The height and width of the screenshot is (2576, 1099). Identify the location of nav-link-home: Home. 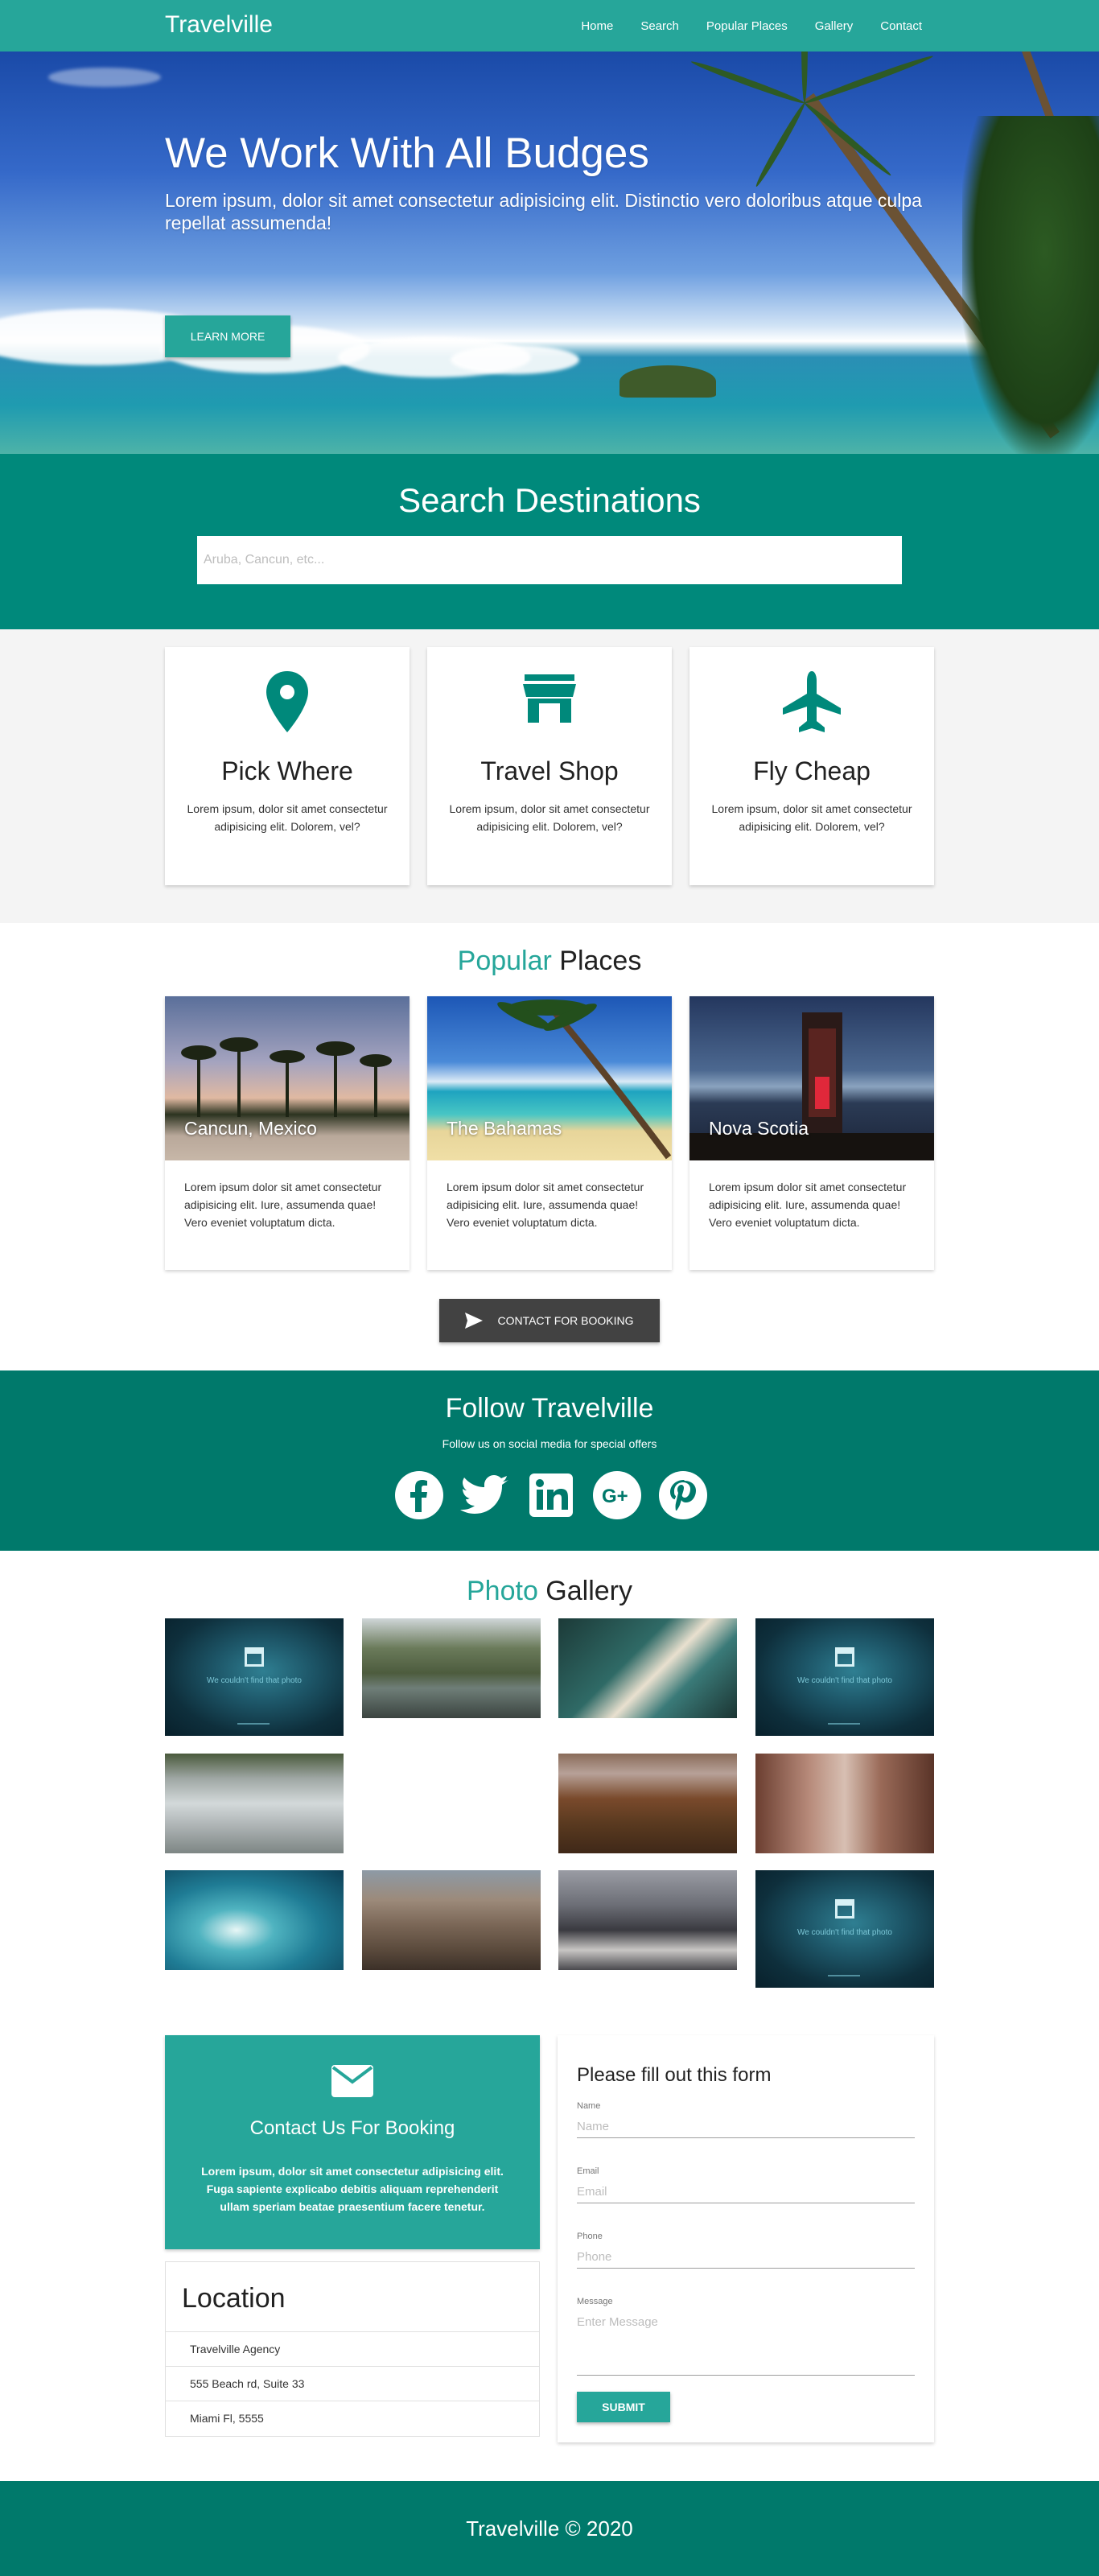
(597, 26).